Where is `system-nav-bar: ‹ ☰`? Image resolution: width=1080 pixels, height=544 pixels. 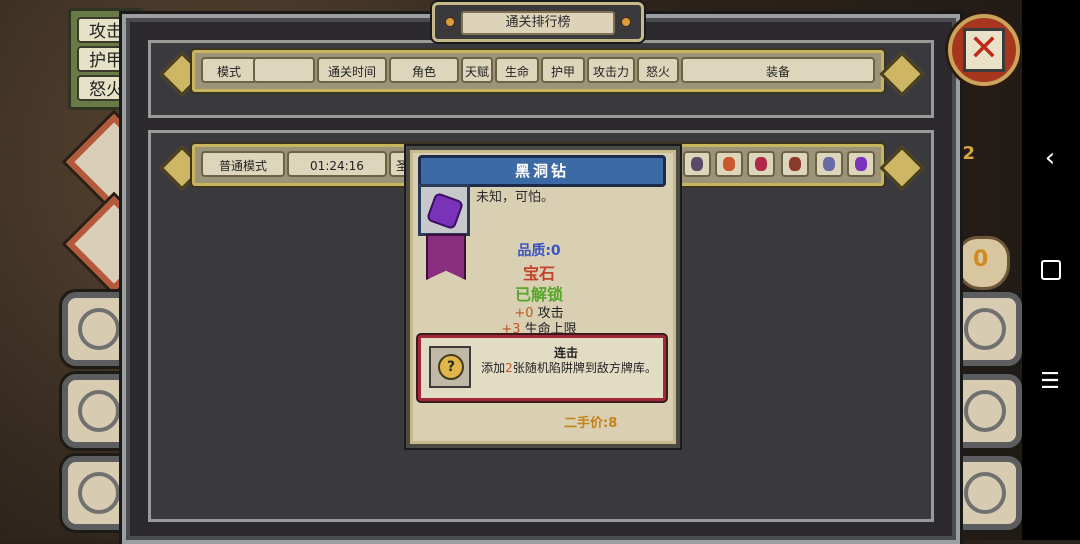 system-nav-bar: ‹ ☰ is located at coordinates (1051, 270).